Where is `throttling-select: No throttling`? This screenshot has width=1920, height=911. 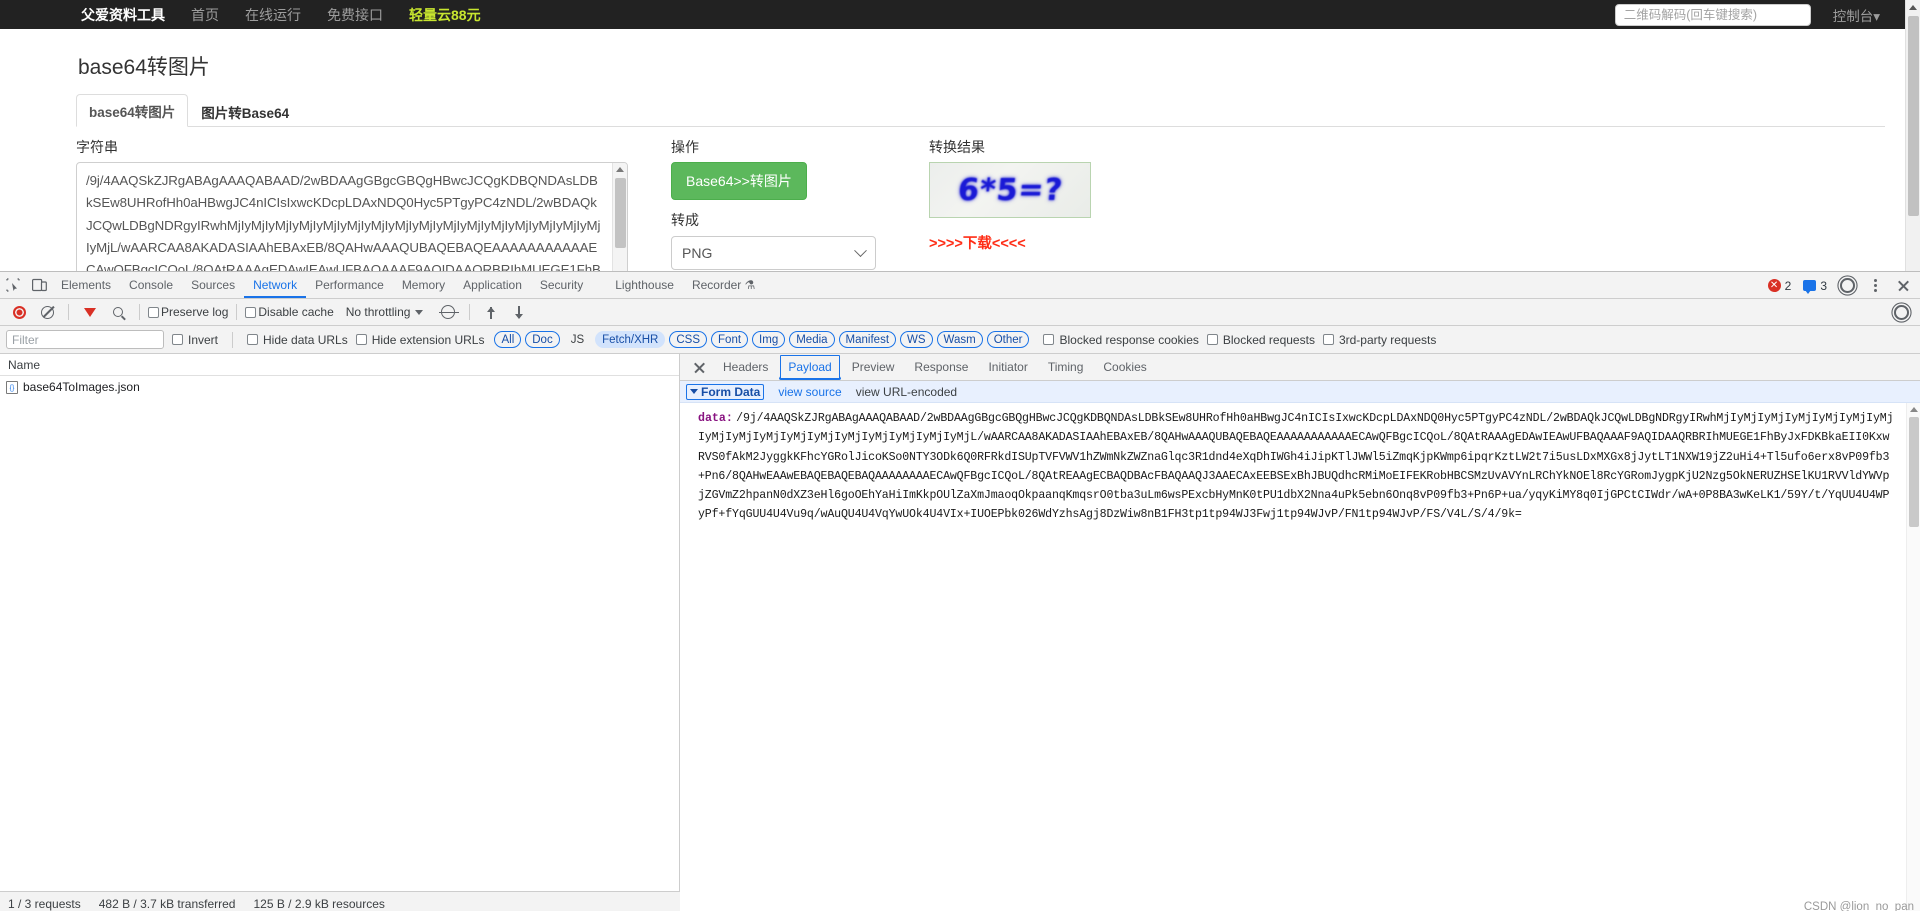 throttling-select: No throttling is located at coordinates (385, 312).